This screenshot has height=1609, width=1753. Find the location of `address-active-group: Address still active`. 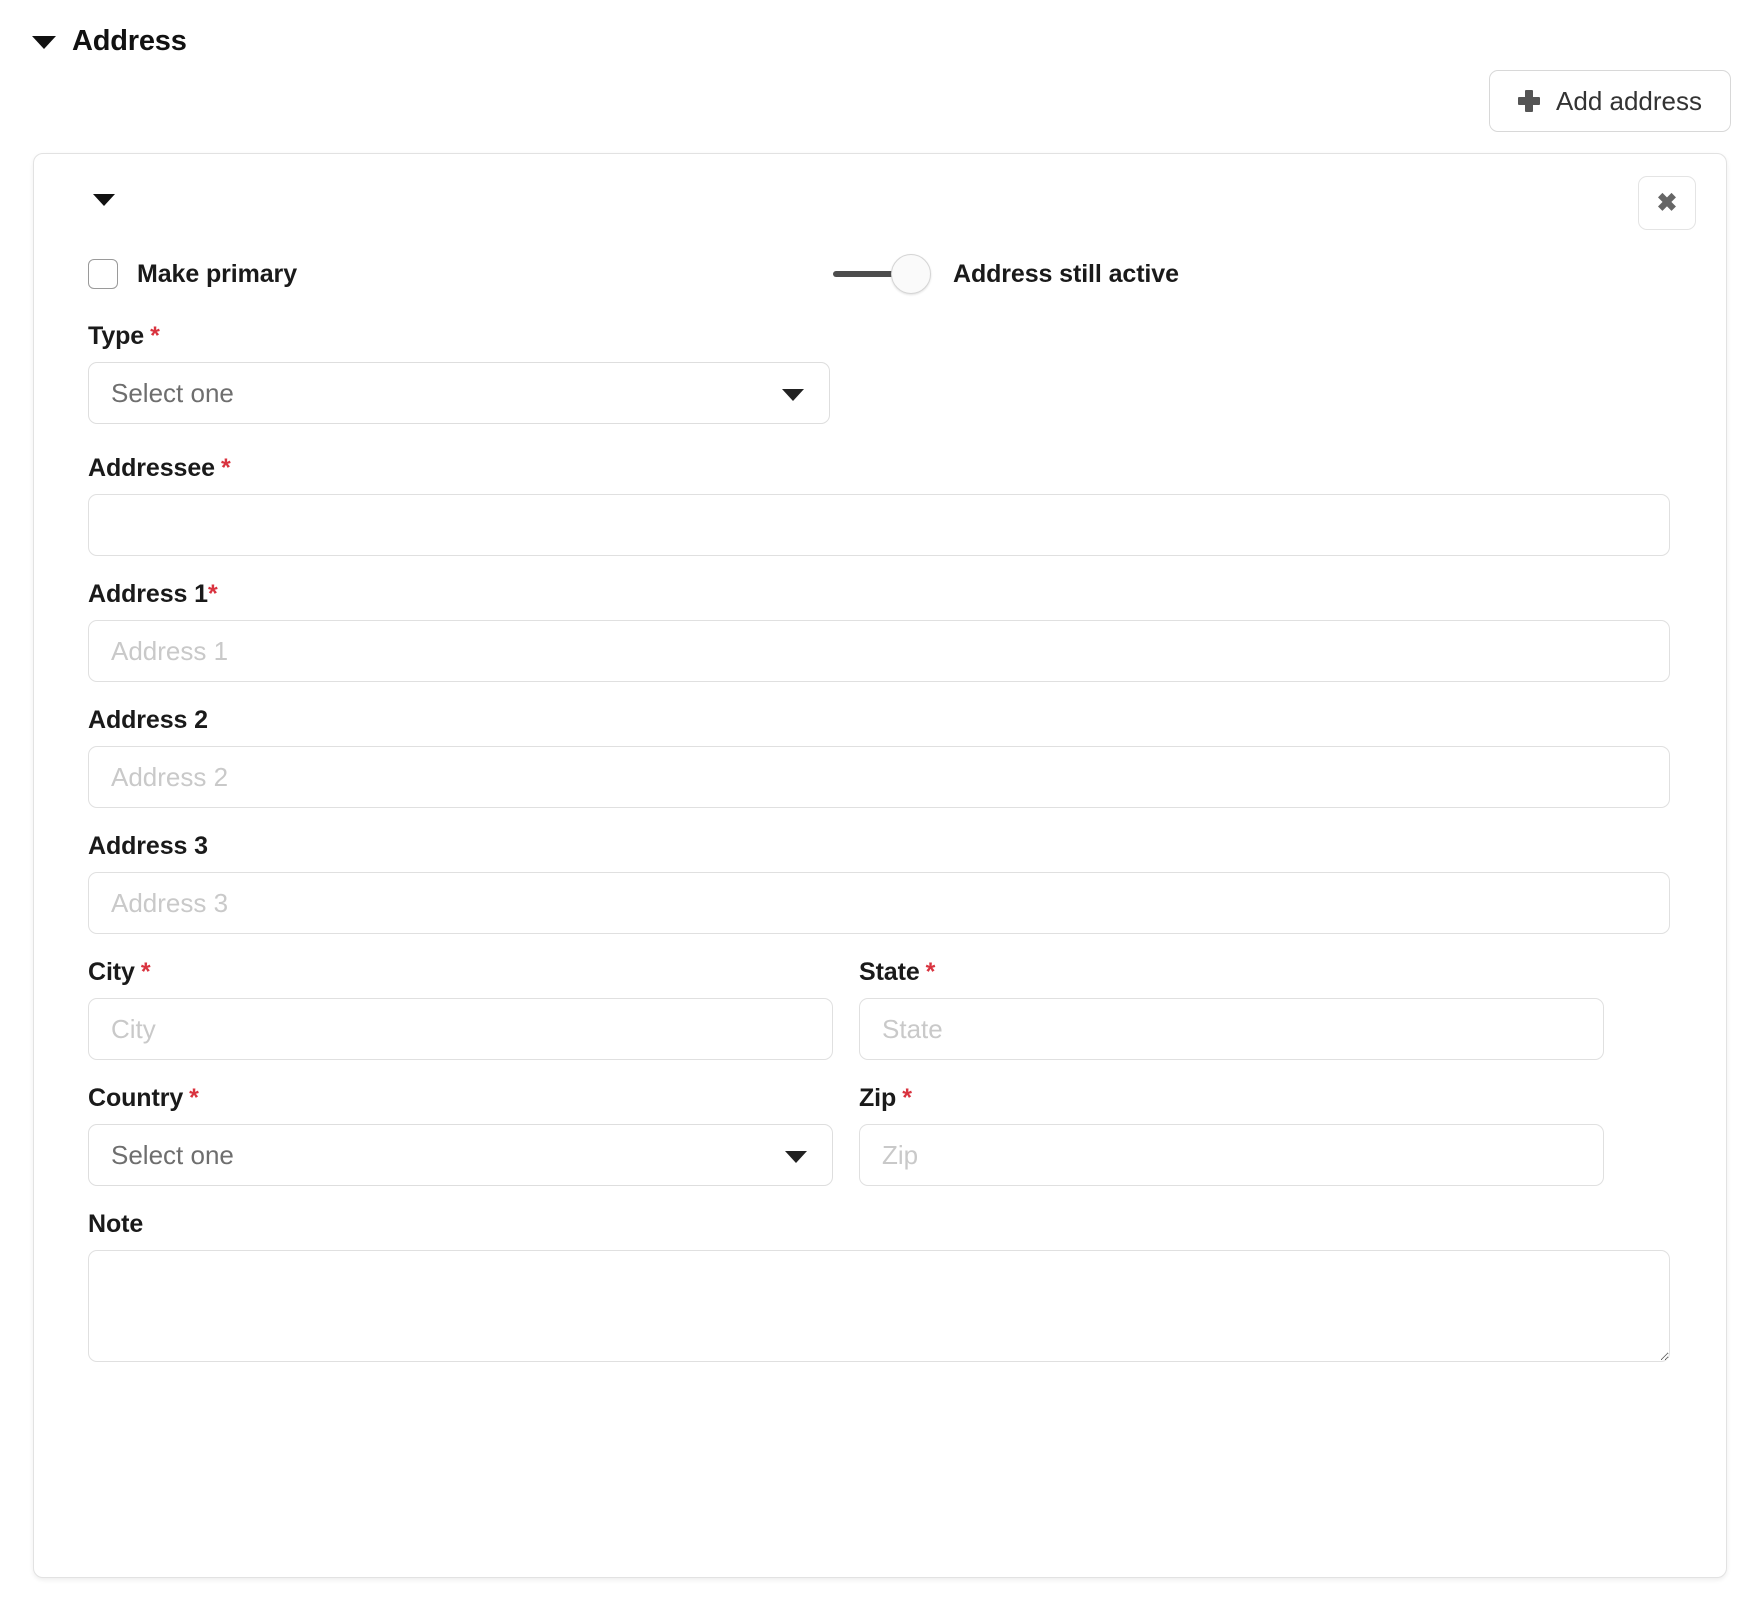

address-active-group: Address still active is located at coordinates (1006, 274).